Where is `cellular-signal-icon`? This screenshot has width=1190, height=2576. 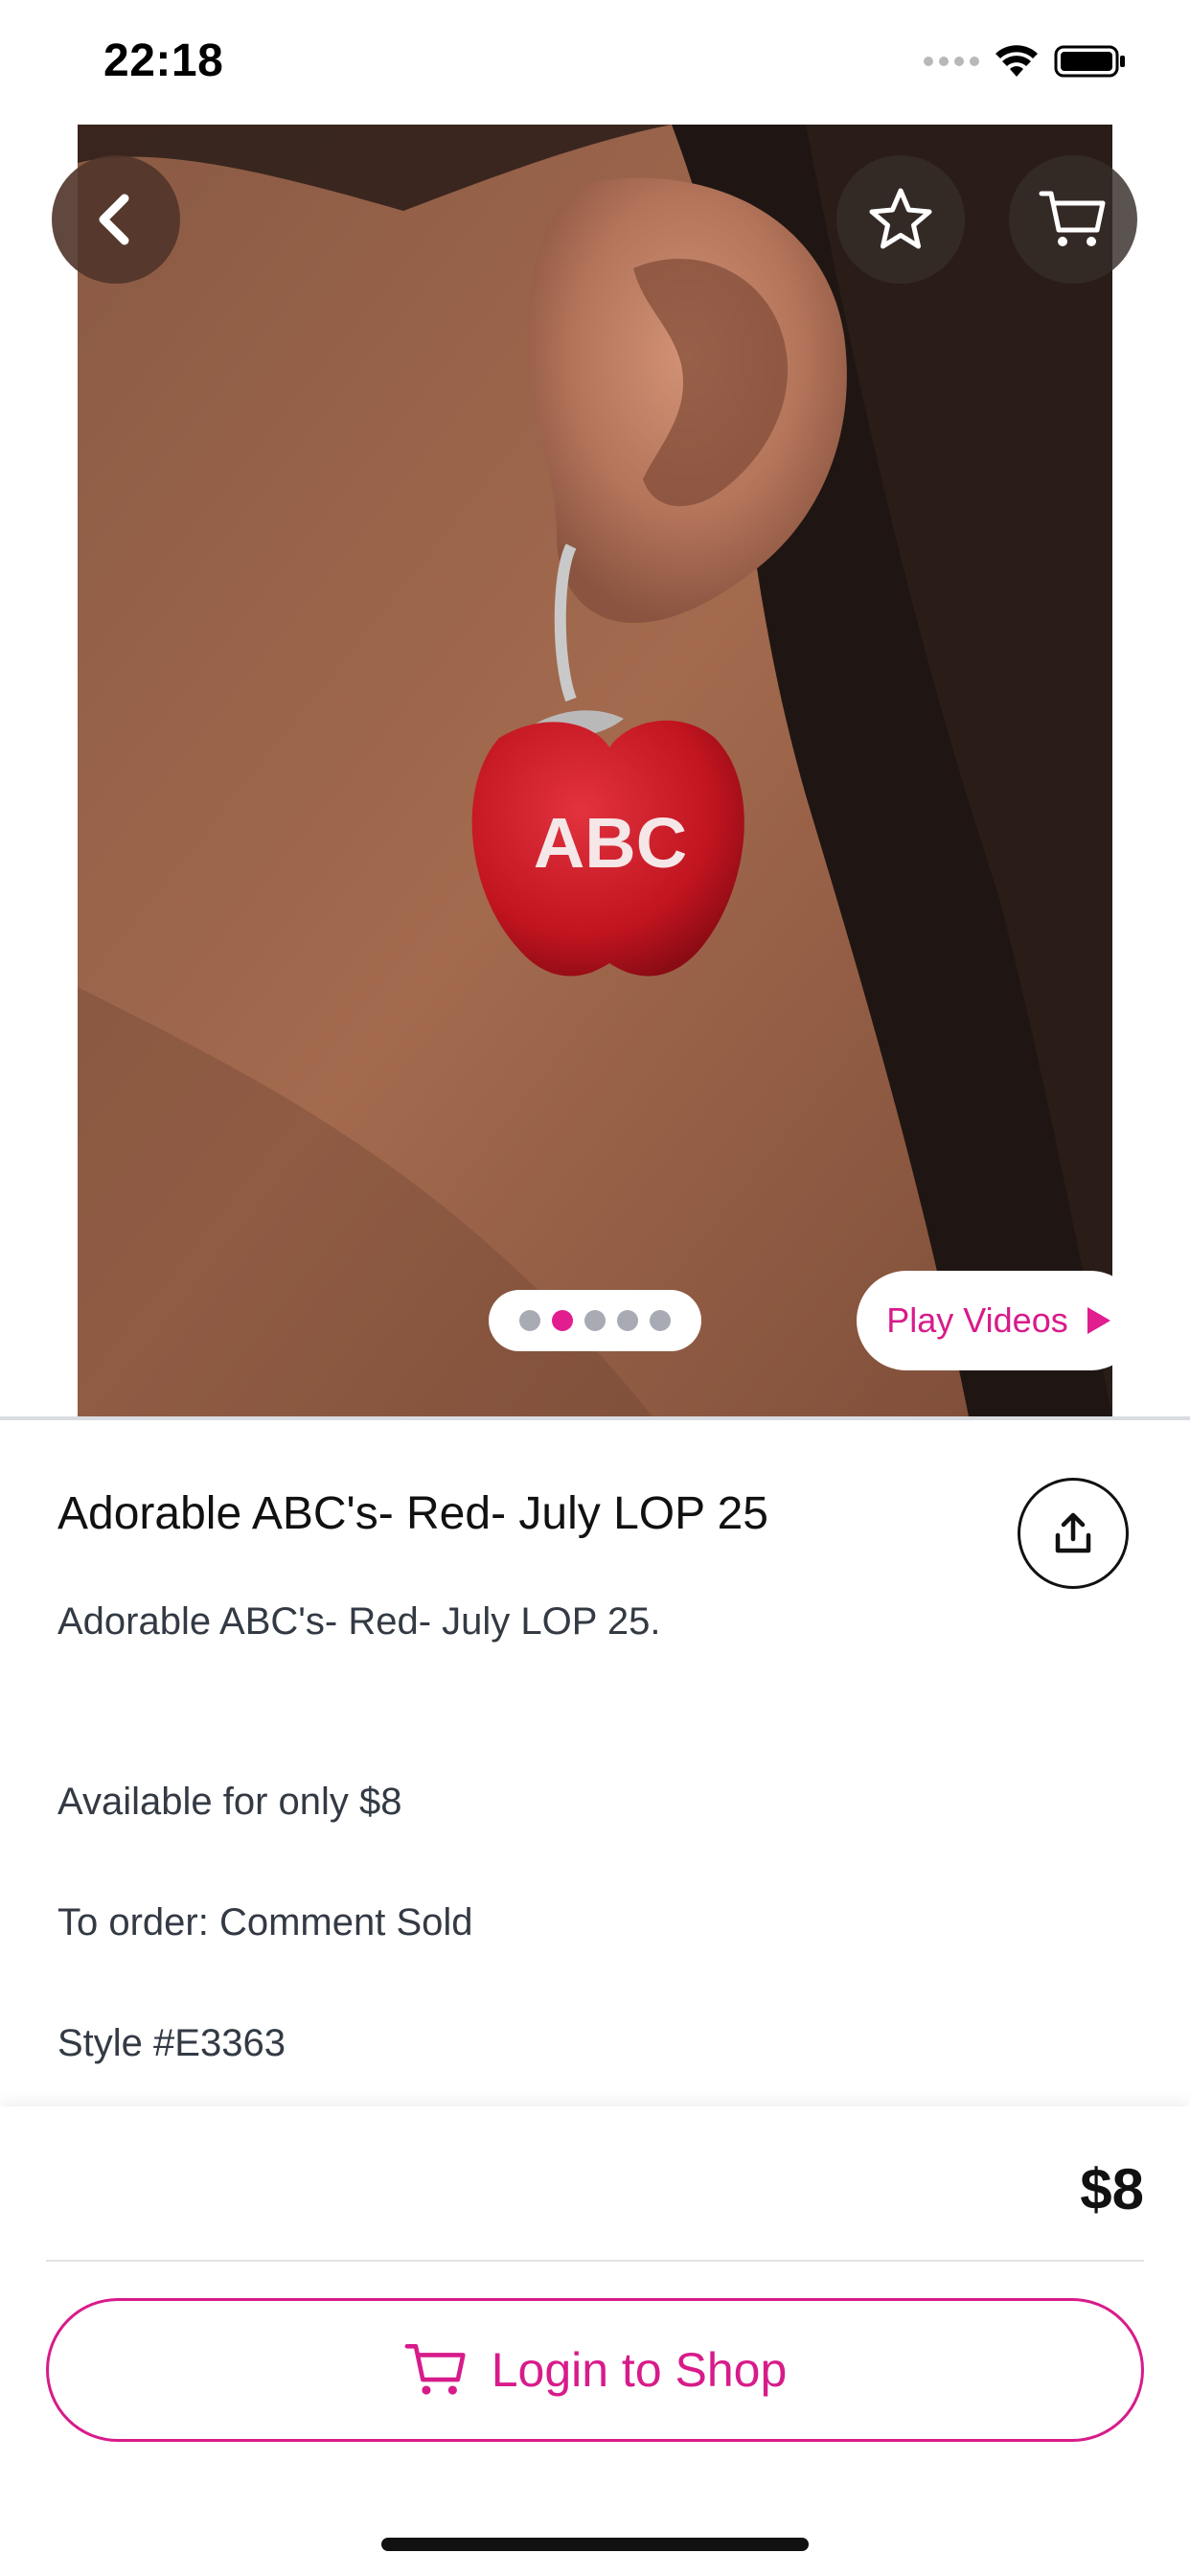 cellular-signal-icon is located at coordinates (952, 62).